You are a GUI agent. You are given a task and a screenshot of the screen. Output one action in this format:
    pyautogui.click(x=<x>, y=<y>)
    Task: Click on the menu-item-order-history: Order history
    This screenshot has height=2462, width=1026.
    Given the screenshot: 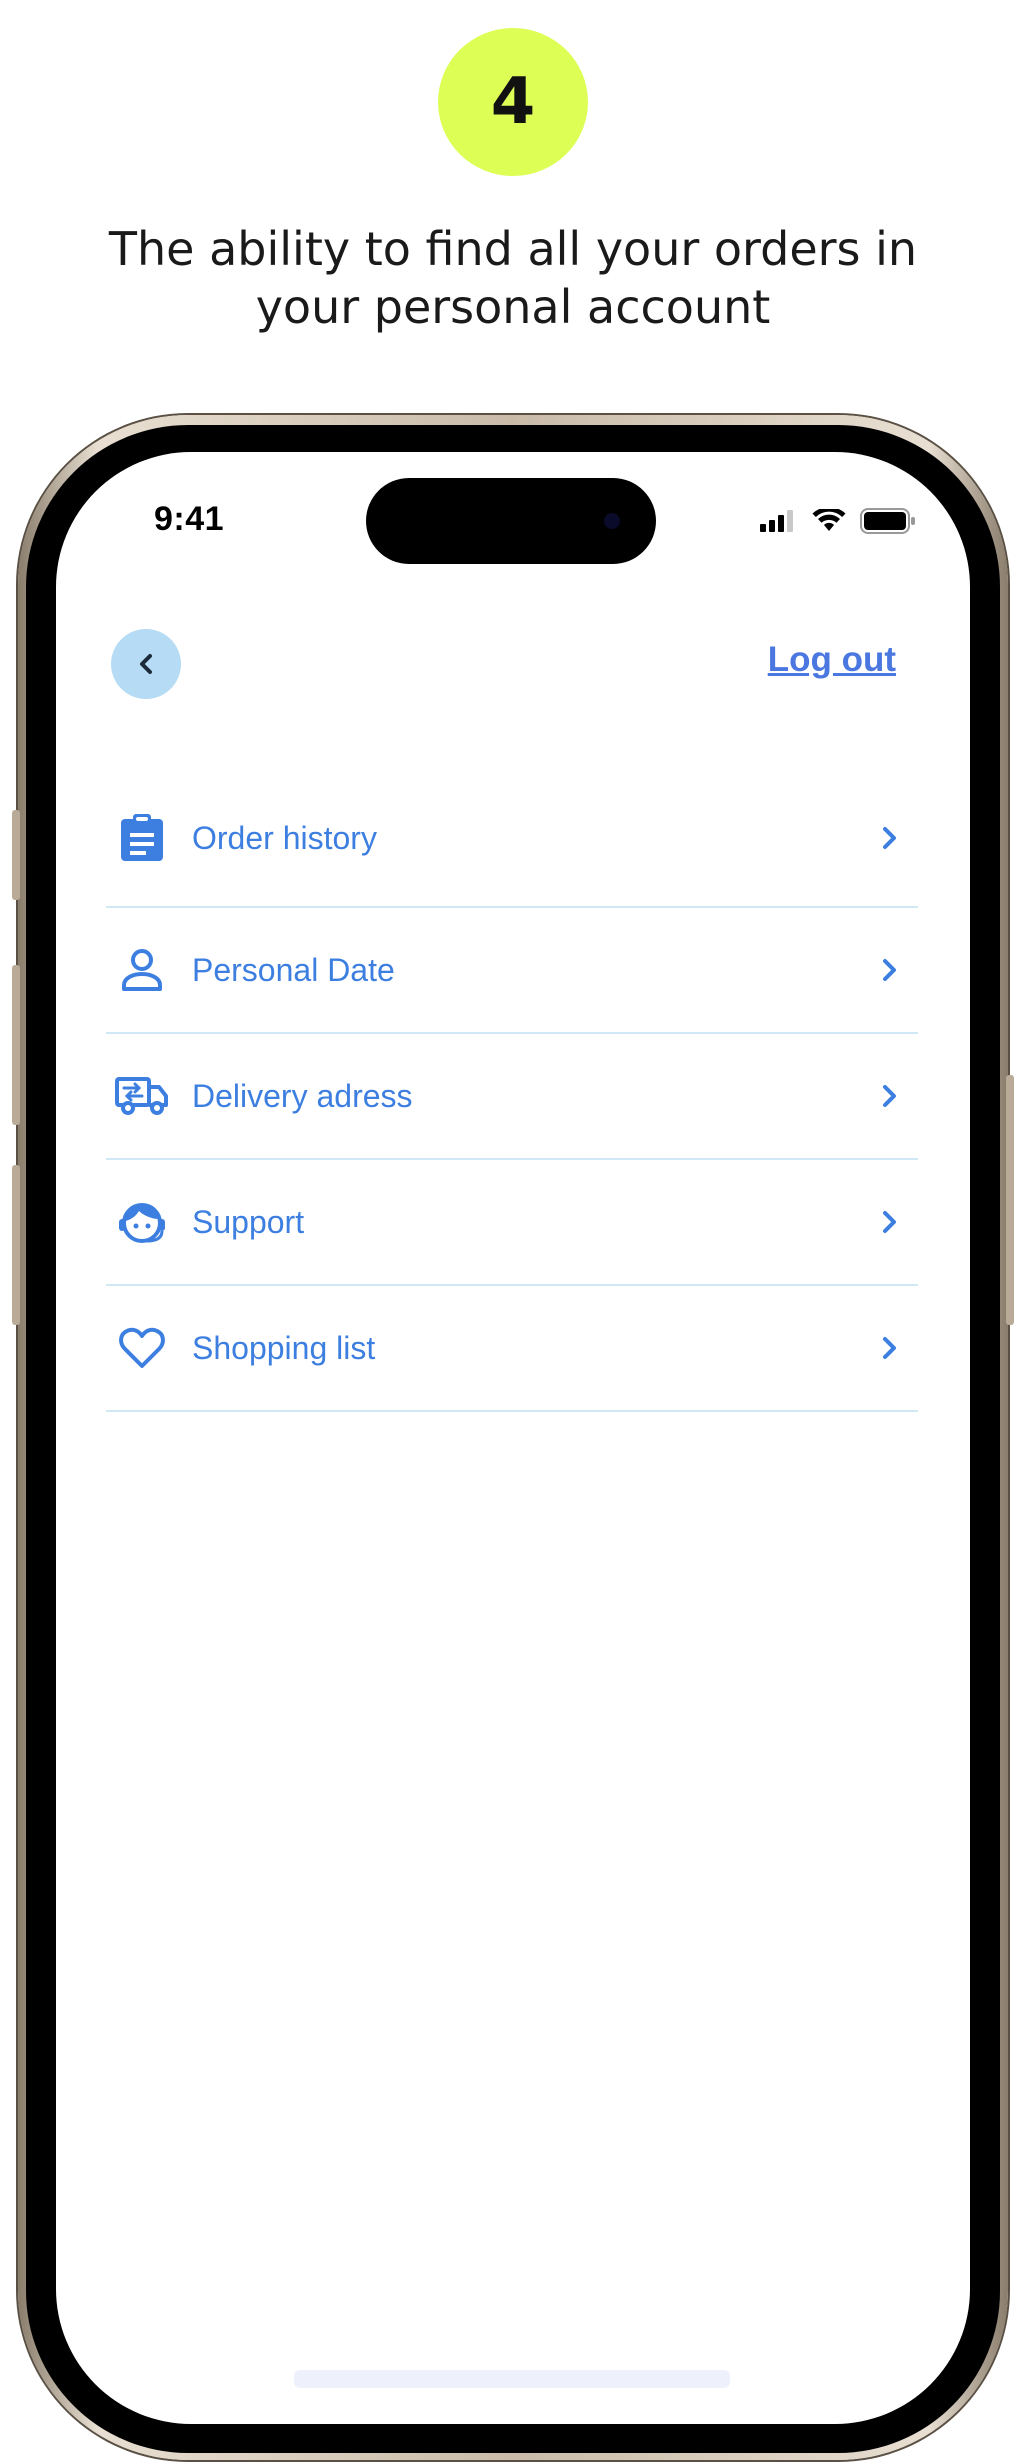 What is the action you would take?
    pyautogui.click(x=512, y=839)
    